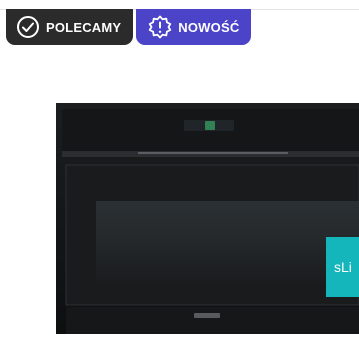 This screenshot has width=359, height=339. What do you see at coordinates (84, 27) in the screenshot?
I see `recommended-badge-label: POLECAMY` at bounding box center [84, 27].